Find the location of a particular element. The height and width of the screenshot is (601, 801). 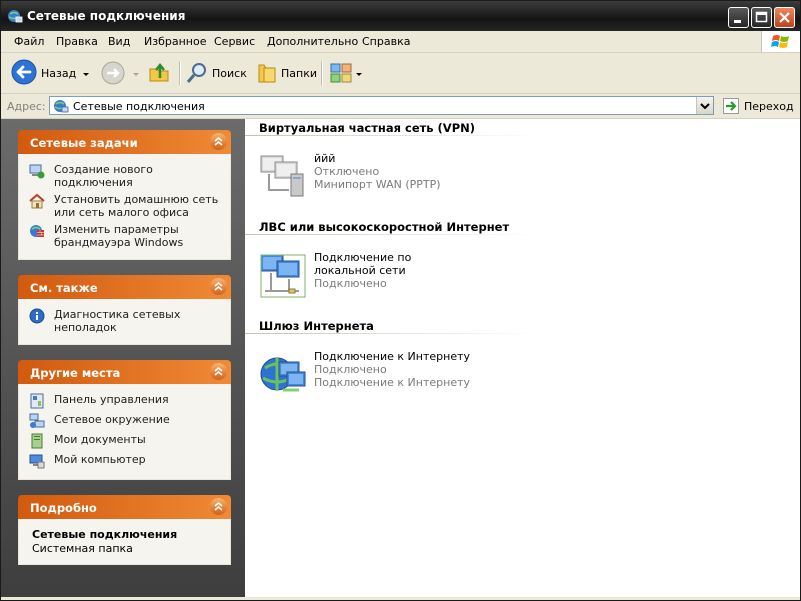

see-also-title: См. также is located at coordinates (64, 288).